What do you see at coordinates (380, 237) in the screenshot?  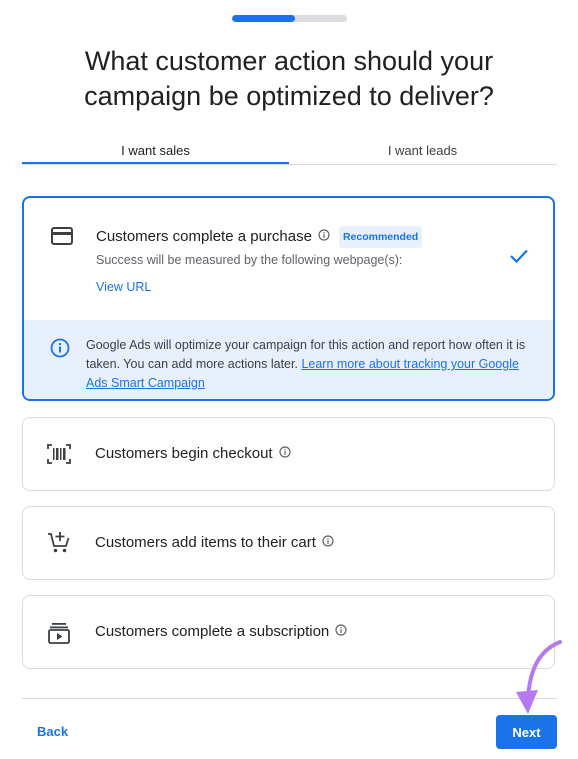 I see `recommended-badge: Recommended` at bounding box center [380, 237].